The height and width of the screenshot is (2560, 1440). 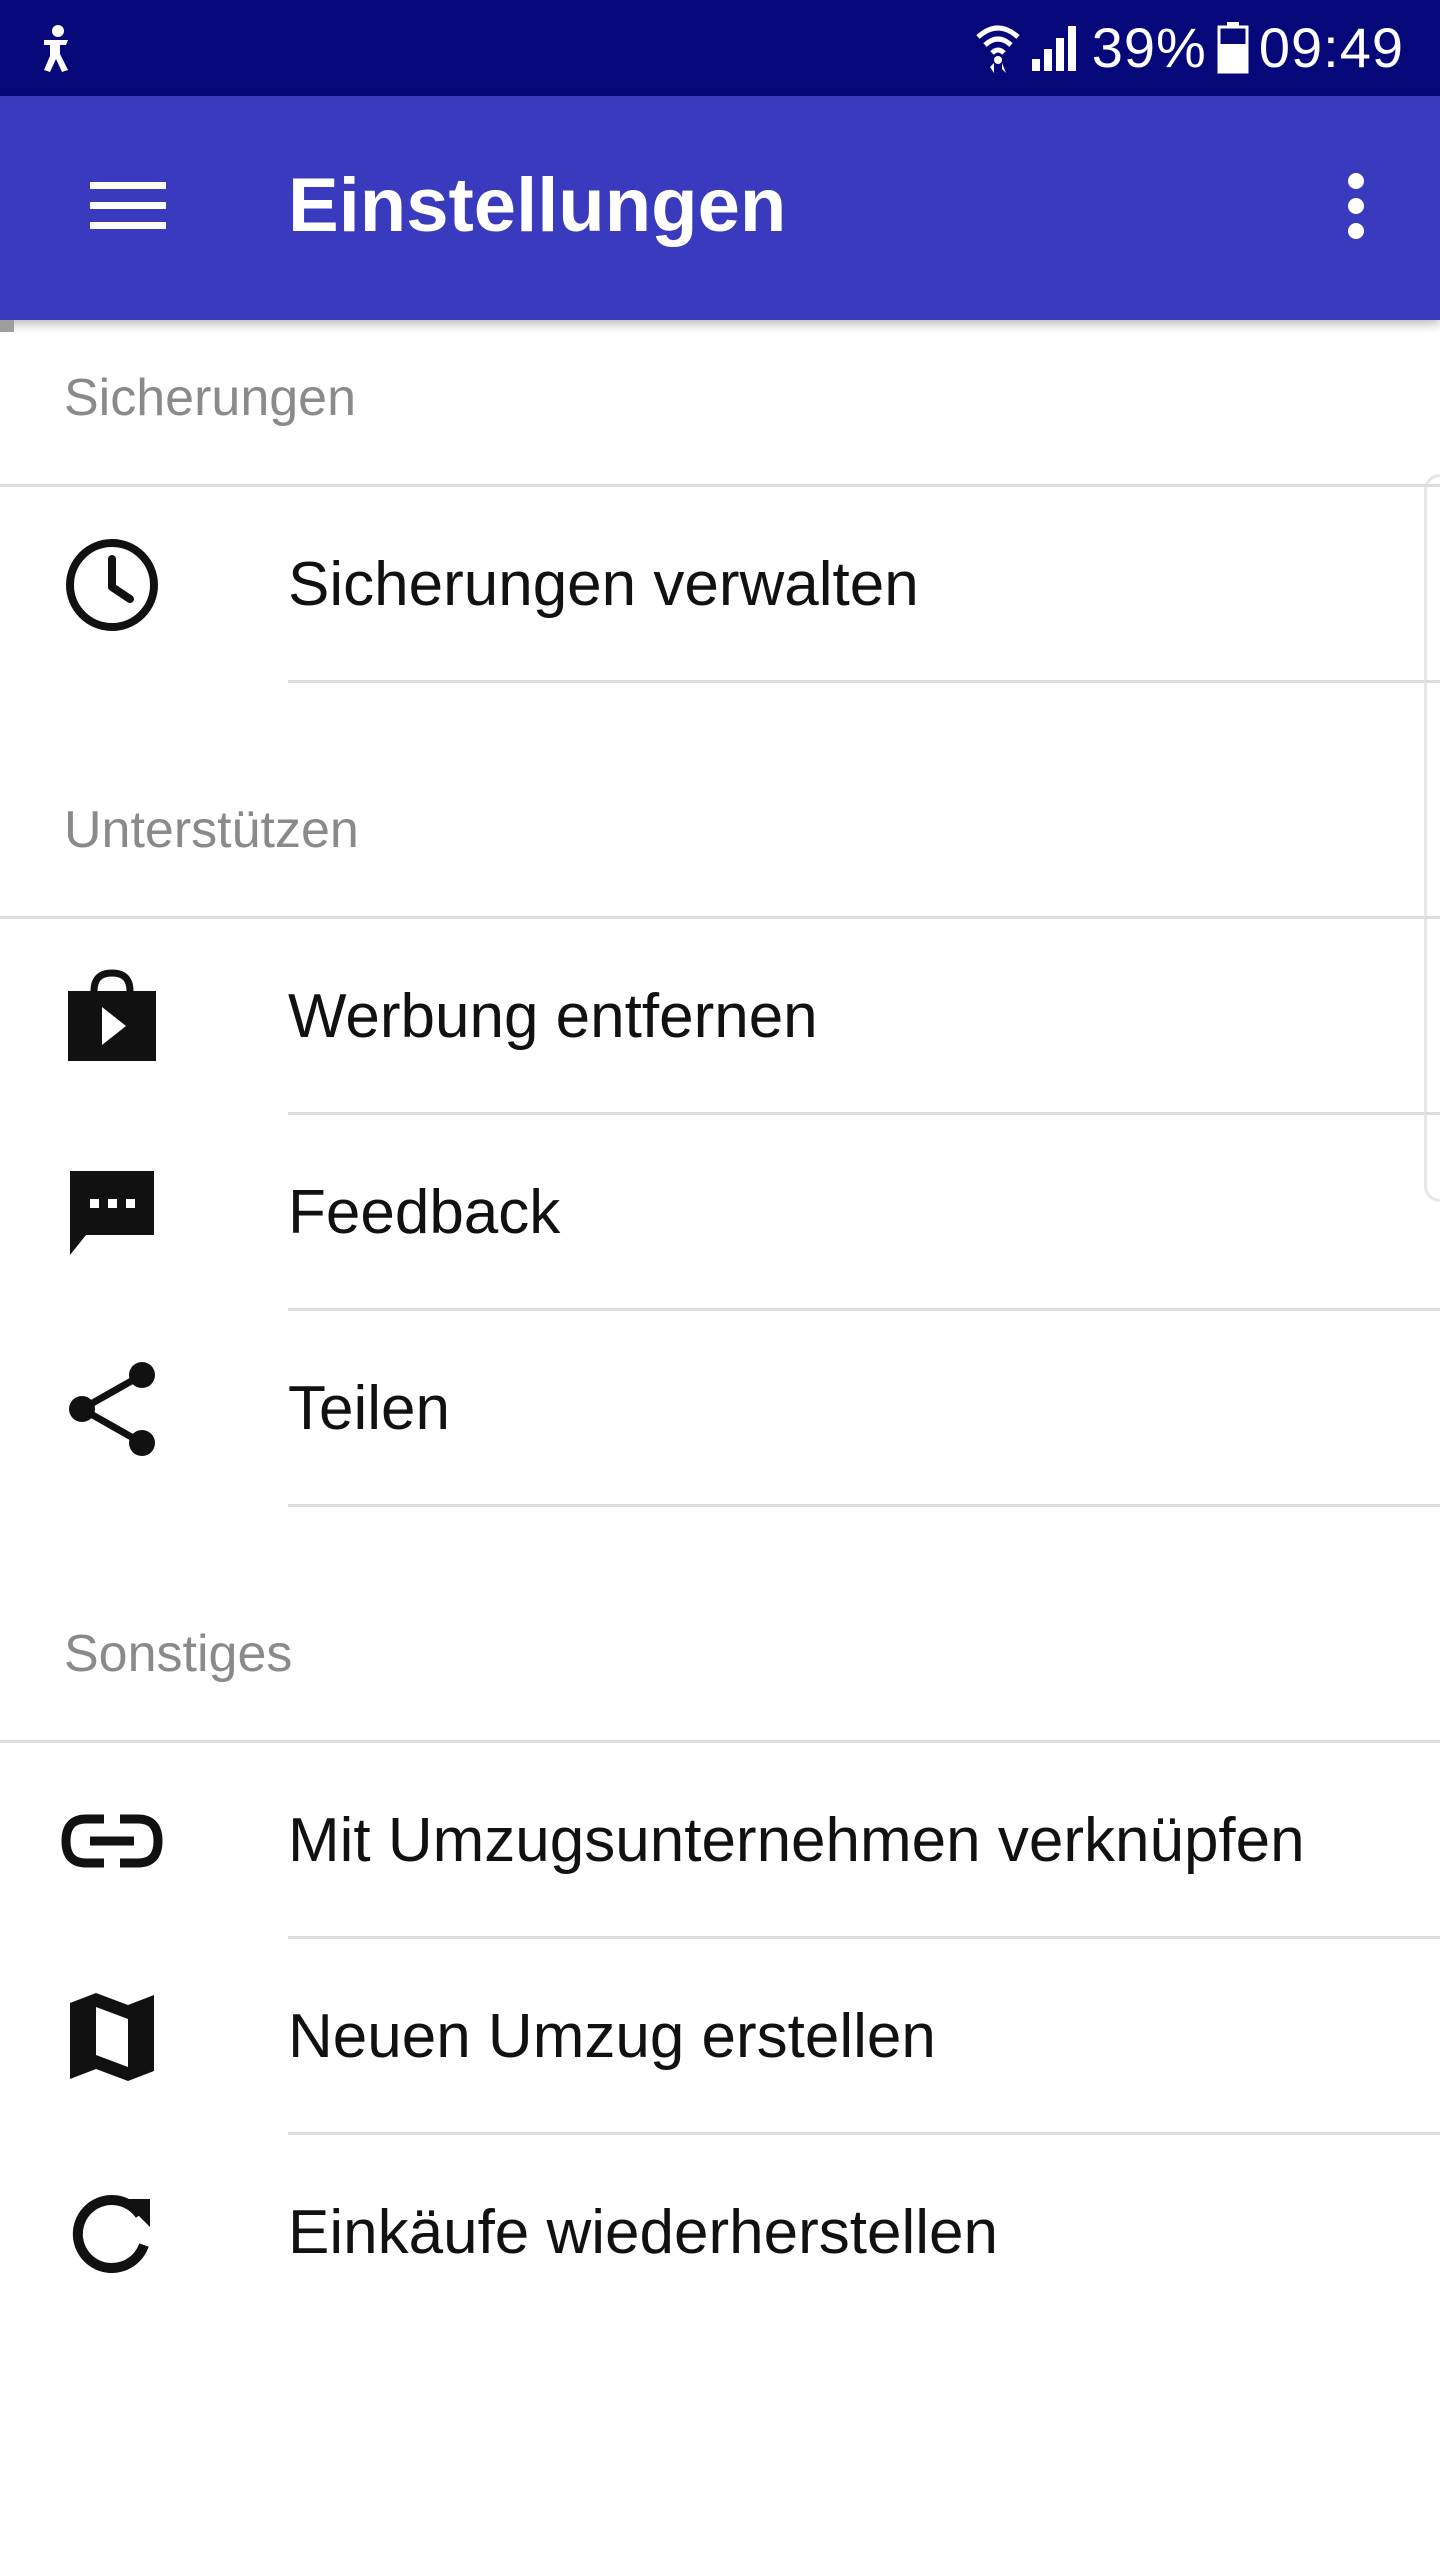 I want to click on overflow-menu-button, so click(x=1356, y=208).